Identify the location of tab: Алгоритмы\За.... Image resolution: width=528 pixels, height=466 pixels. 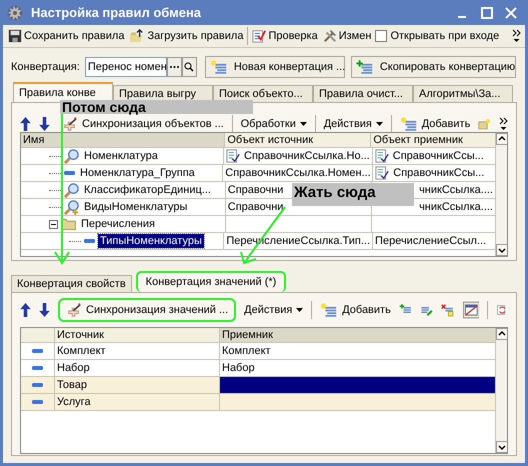
(463, 93).